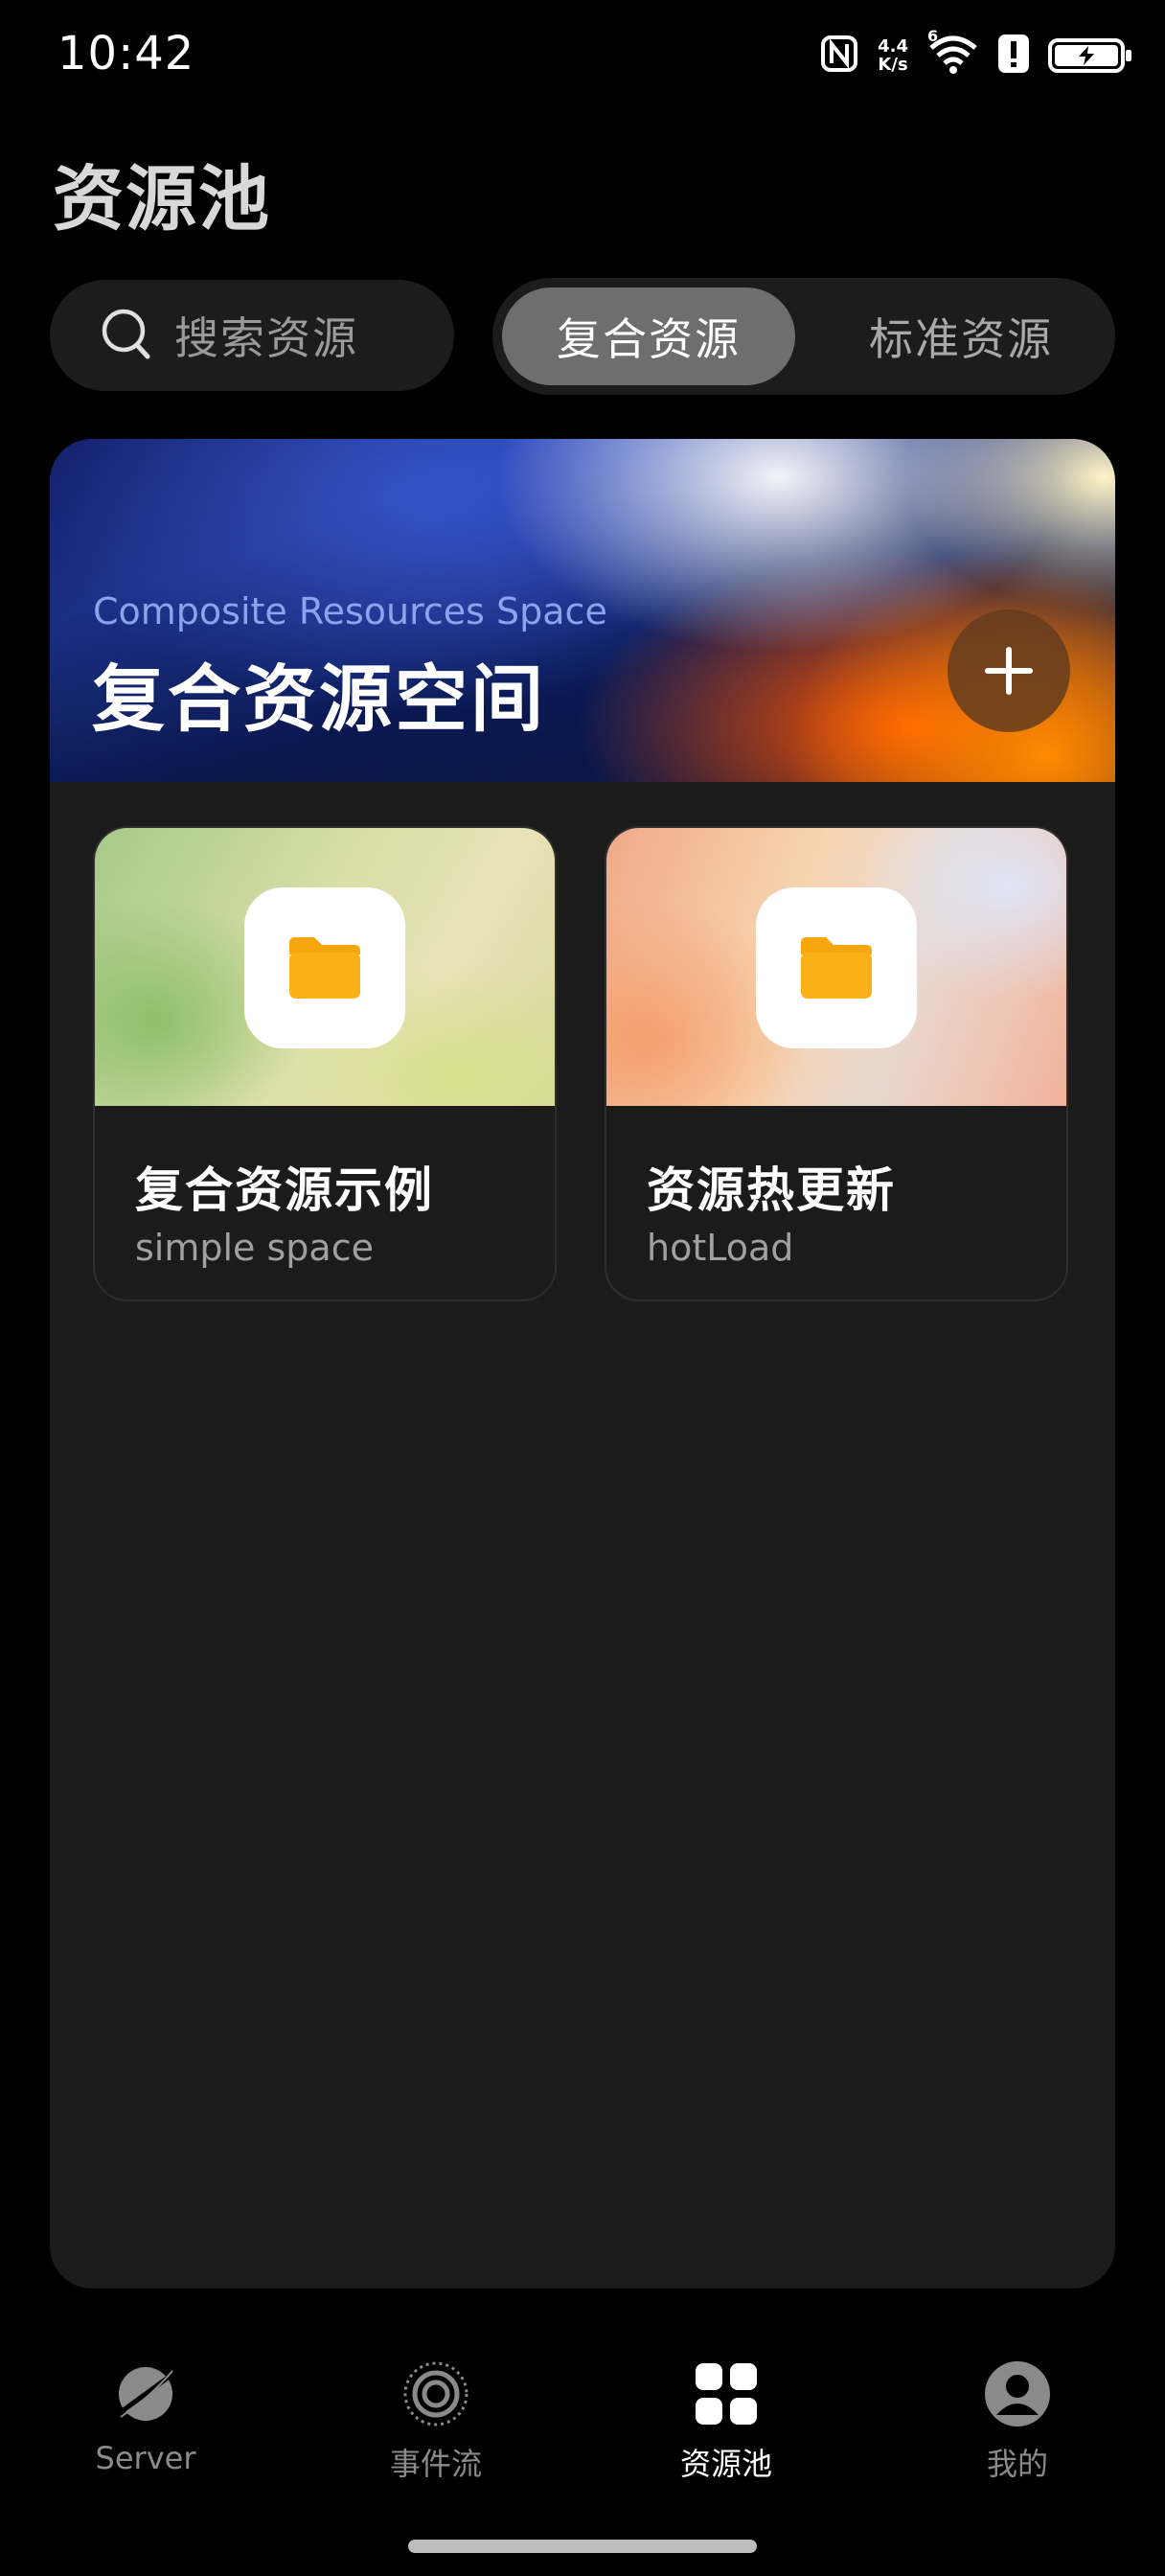 Image resolution: width=1165 pixels, height=2576 pixels. What do you see at coordinates (146, 2458) in the screenshot?
I see `nav-label: Server` at bounding box center [146, 2458].